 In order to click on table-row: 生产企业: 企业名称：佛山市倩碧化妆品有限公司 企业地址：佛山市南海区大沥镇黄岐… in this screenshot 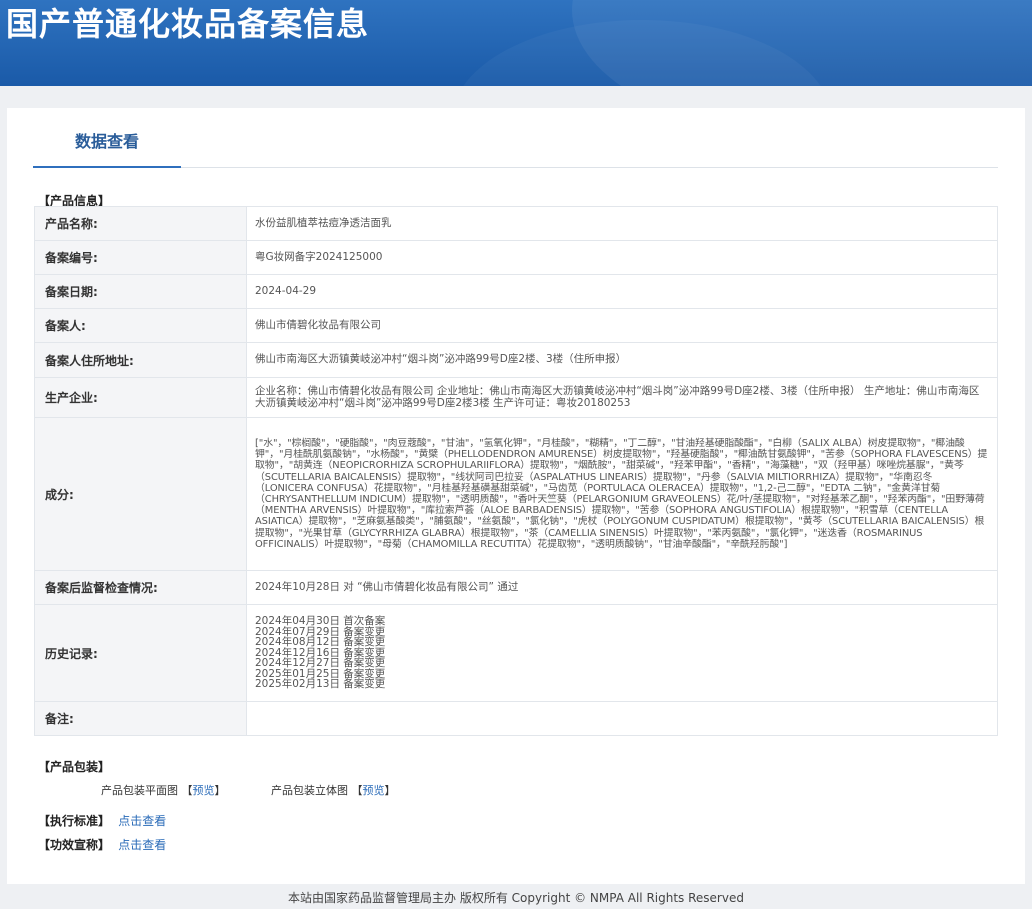, I will do `click(516, 397)`.